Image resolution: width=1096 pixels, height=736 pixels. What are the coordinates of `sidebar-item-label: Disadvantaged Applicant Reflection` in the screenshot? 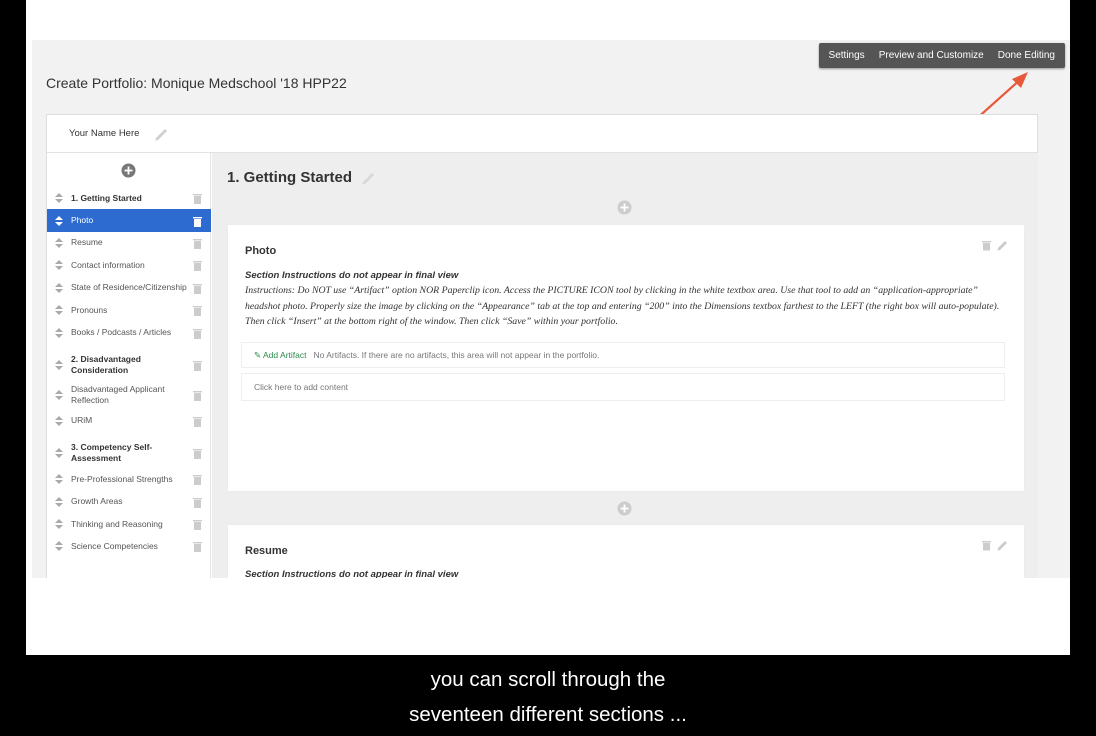 It's located at (118, 394).